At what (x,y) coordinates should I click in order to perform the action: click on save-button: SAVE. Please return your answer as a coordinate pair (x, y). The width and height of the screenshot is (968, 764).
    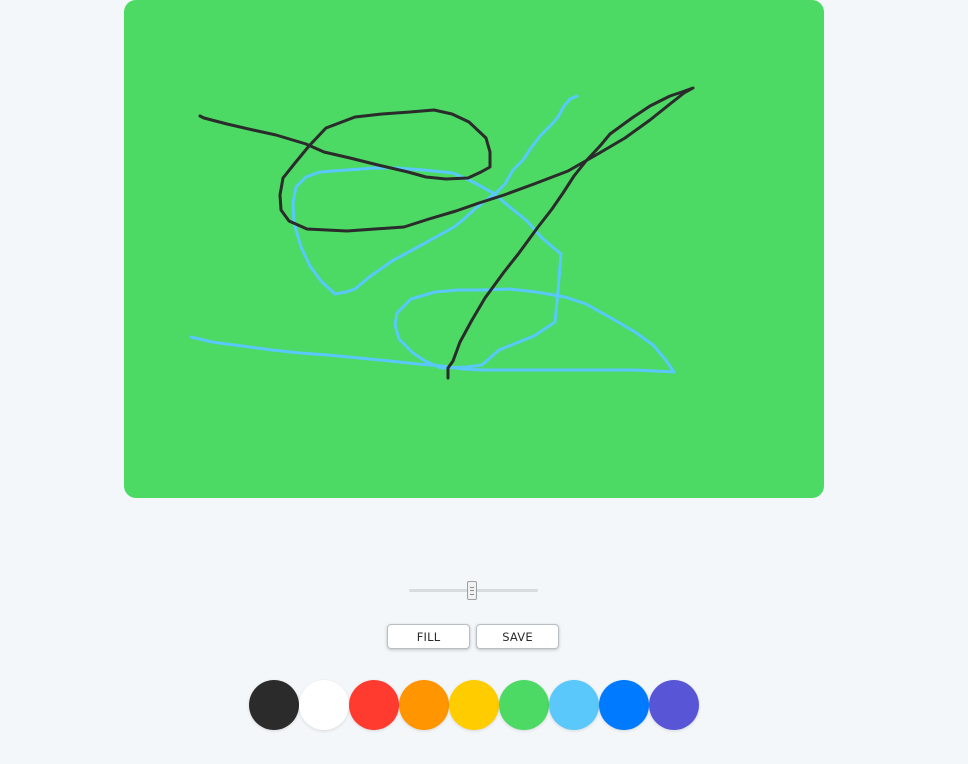
    Looking at the image, I should click on (517, 636).